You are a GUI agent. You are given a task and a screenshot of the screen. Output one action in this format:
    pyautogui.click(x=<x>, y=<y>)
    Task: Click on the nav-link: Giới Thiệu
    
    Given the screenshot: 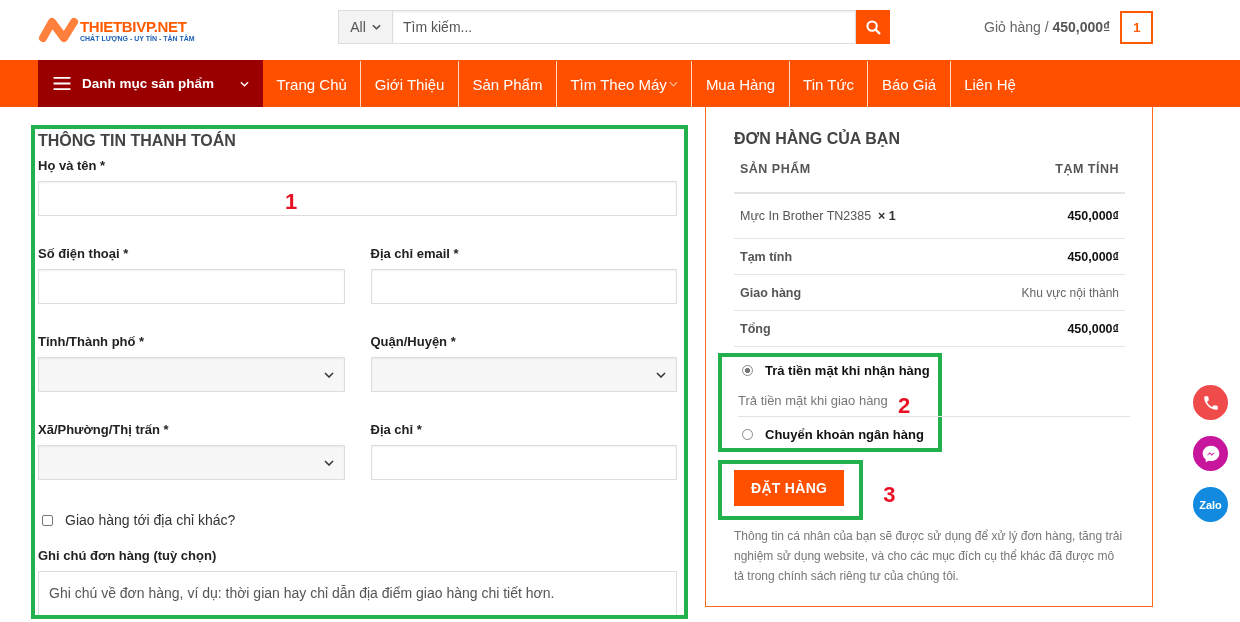 What is the action you would take?
    pyautogui.click(x=409, y=84)
    